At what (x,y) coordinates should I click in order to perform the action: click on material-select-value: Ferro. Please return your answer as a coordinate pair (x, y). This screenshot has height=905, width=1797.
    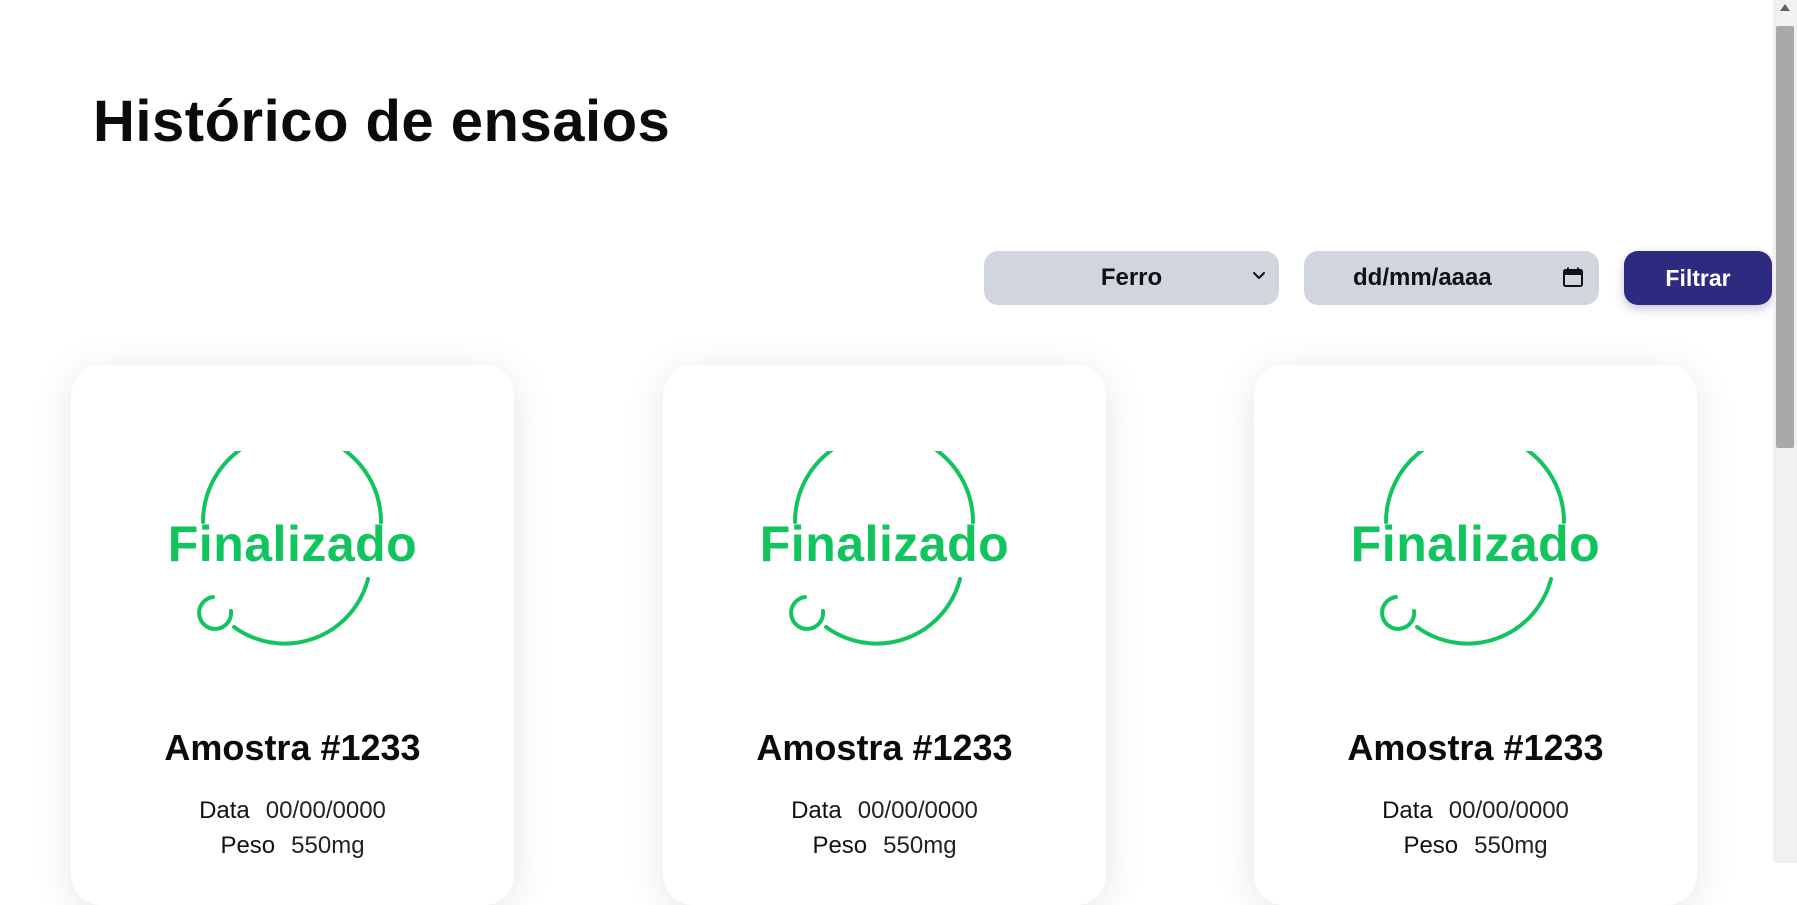
    Looking at the image, I should click on (1131, 277).